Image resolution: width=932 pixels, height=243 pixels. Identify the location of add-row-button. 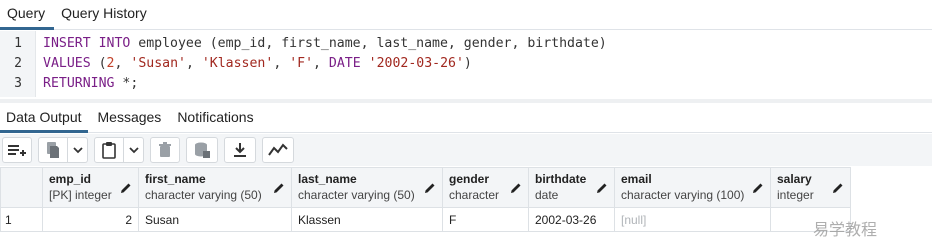
(17, 150).